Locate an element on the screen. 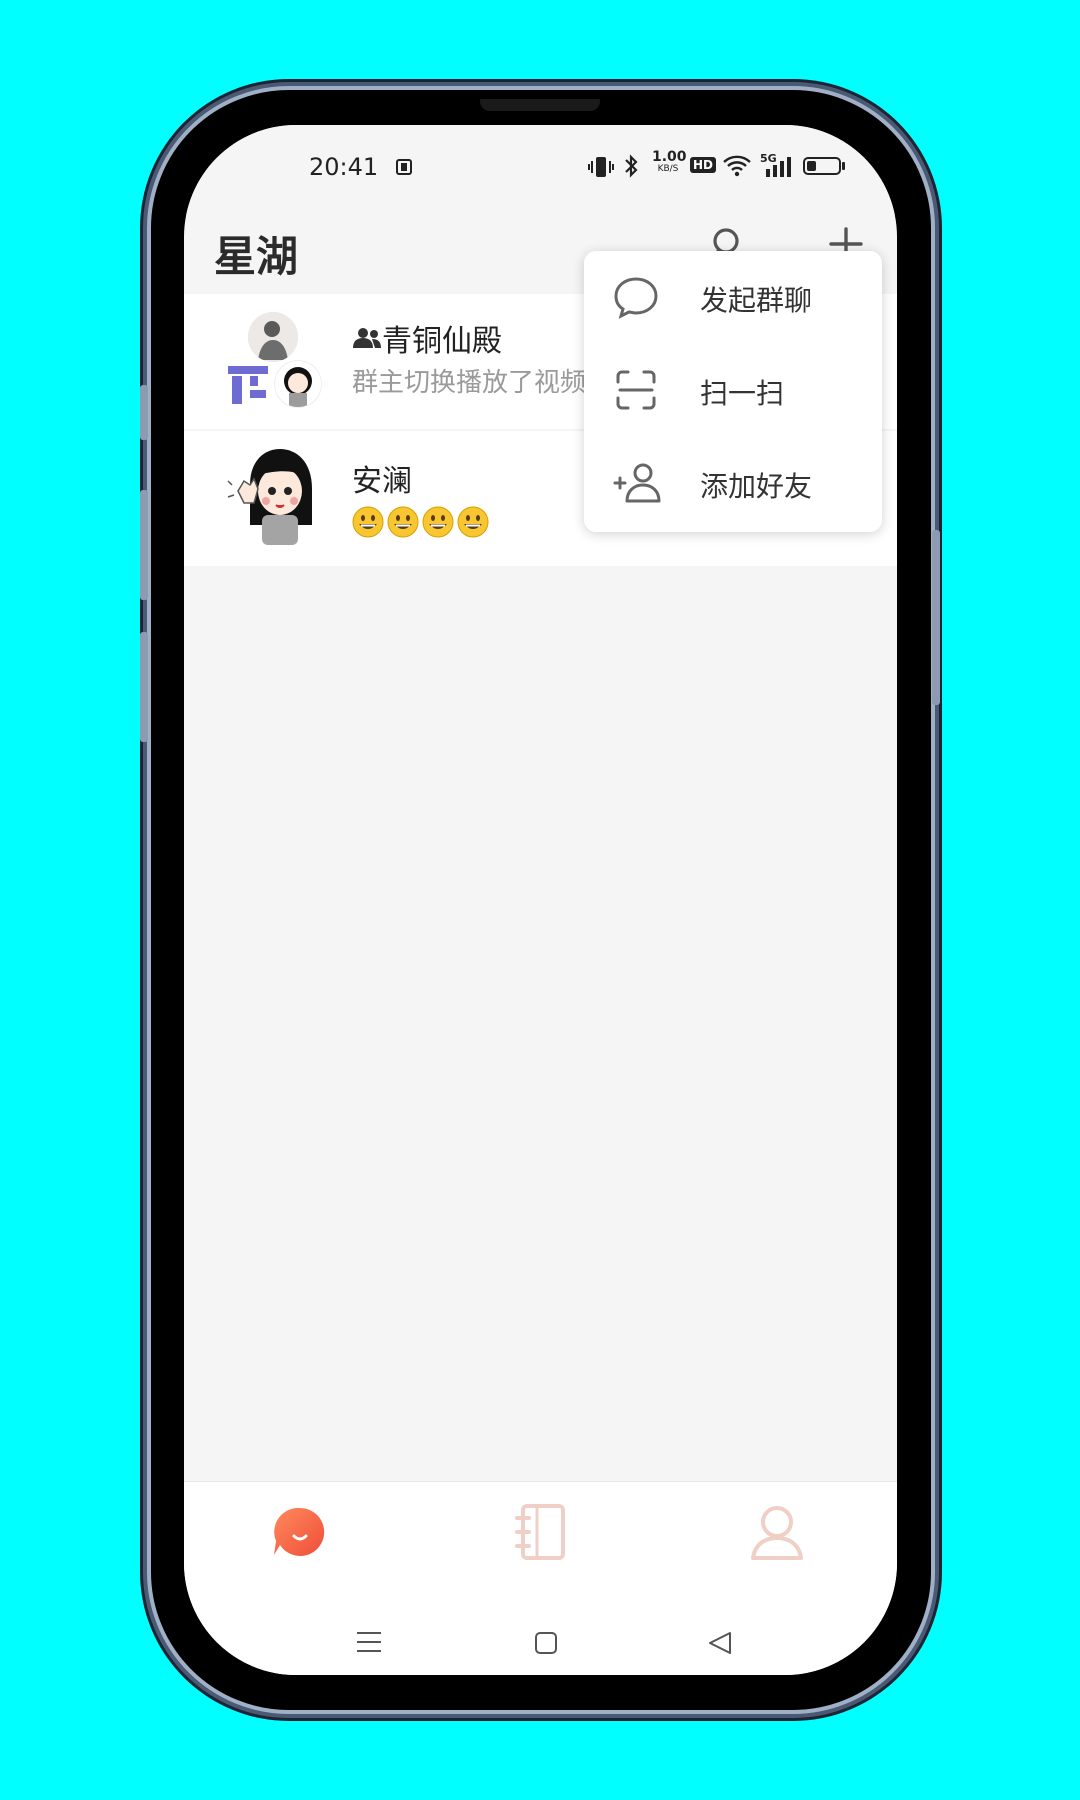 The height and width of the screenshot is (1800, 1080). tab-contacts is located at coordinates (541, 1537).